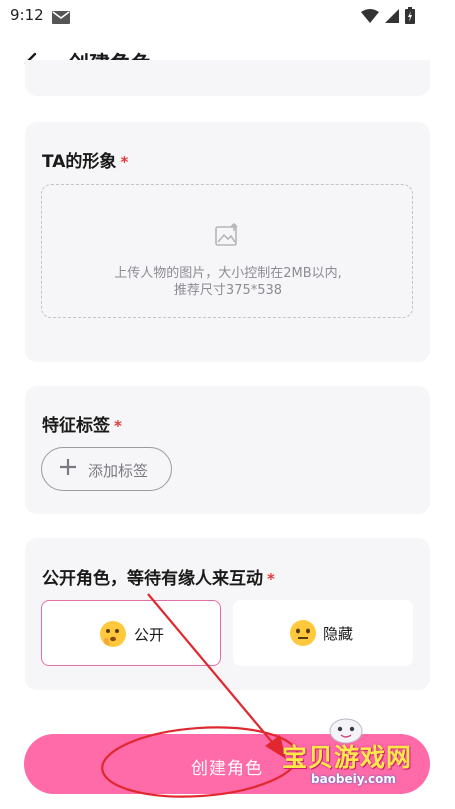 The height and width of the screenshot is (809, 455). I want to click on image-upload-area: 上传人物的图片，大小控制在2MB以内, 推荐尺寸375*538, so click(227, 251).